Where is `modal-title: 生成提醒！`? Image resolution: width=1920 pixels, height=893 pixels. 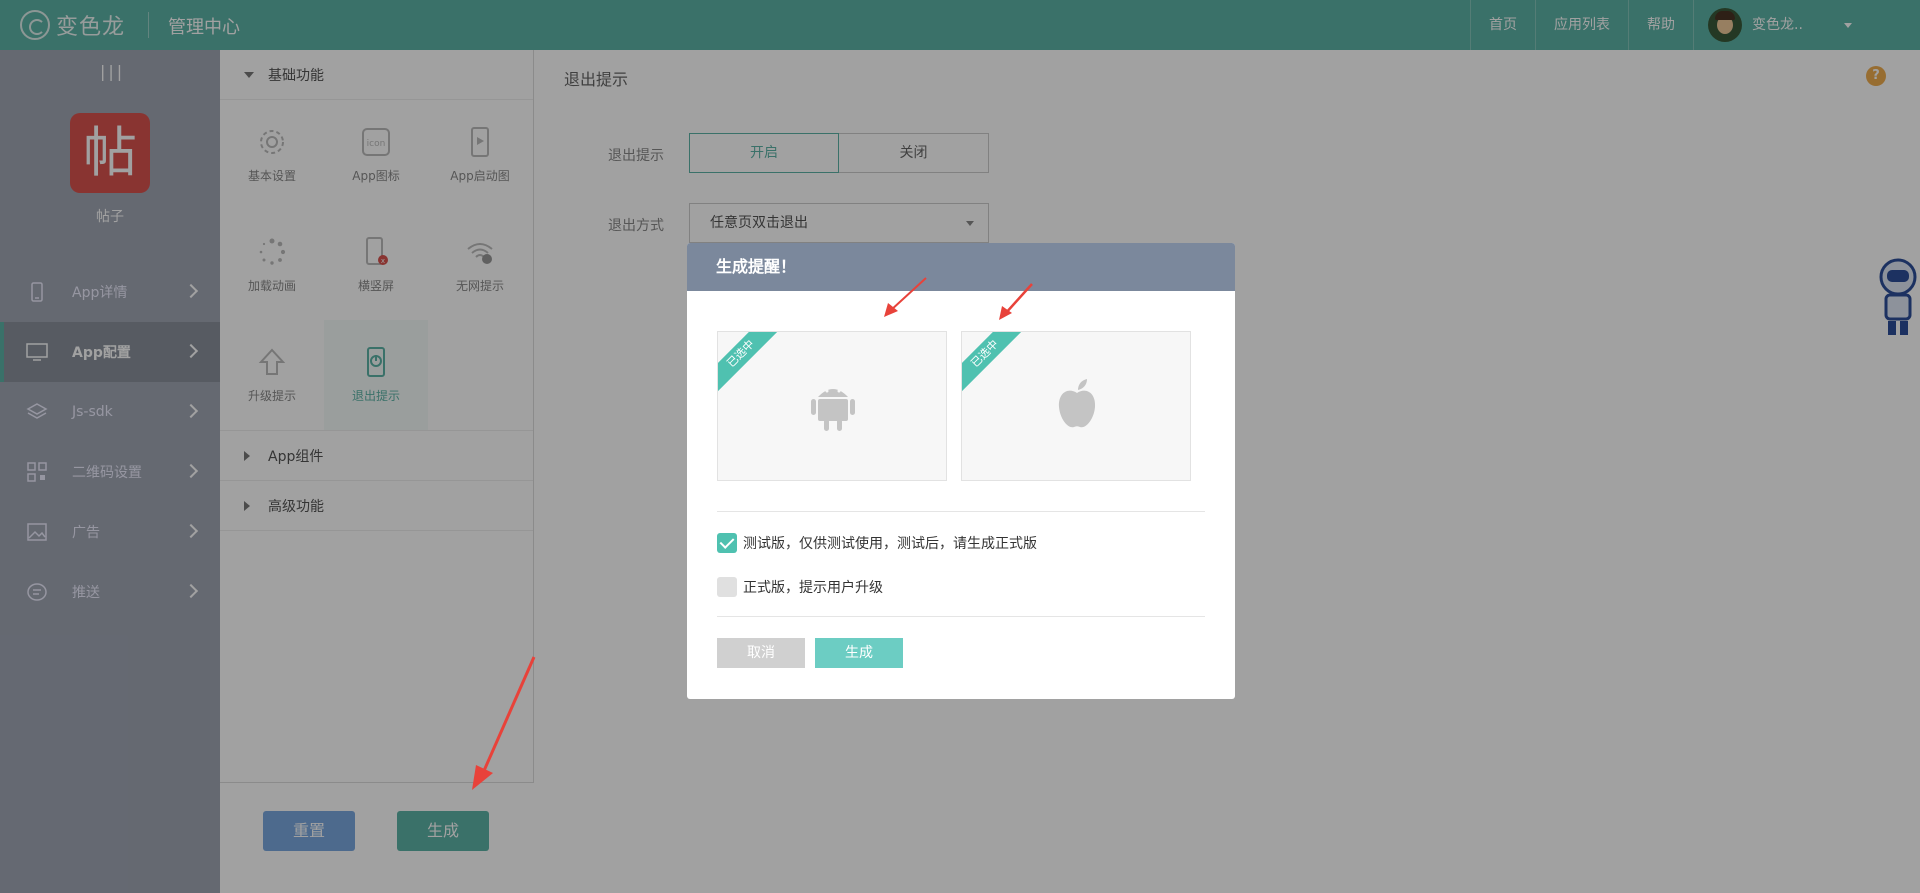 modal-title: 生成提醒！ is located at coordinates (961, 267).